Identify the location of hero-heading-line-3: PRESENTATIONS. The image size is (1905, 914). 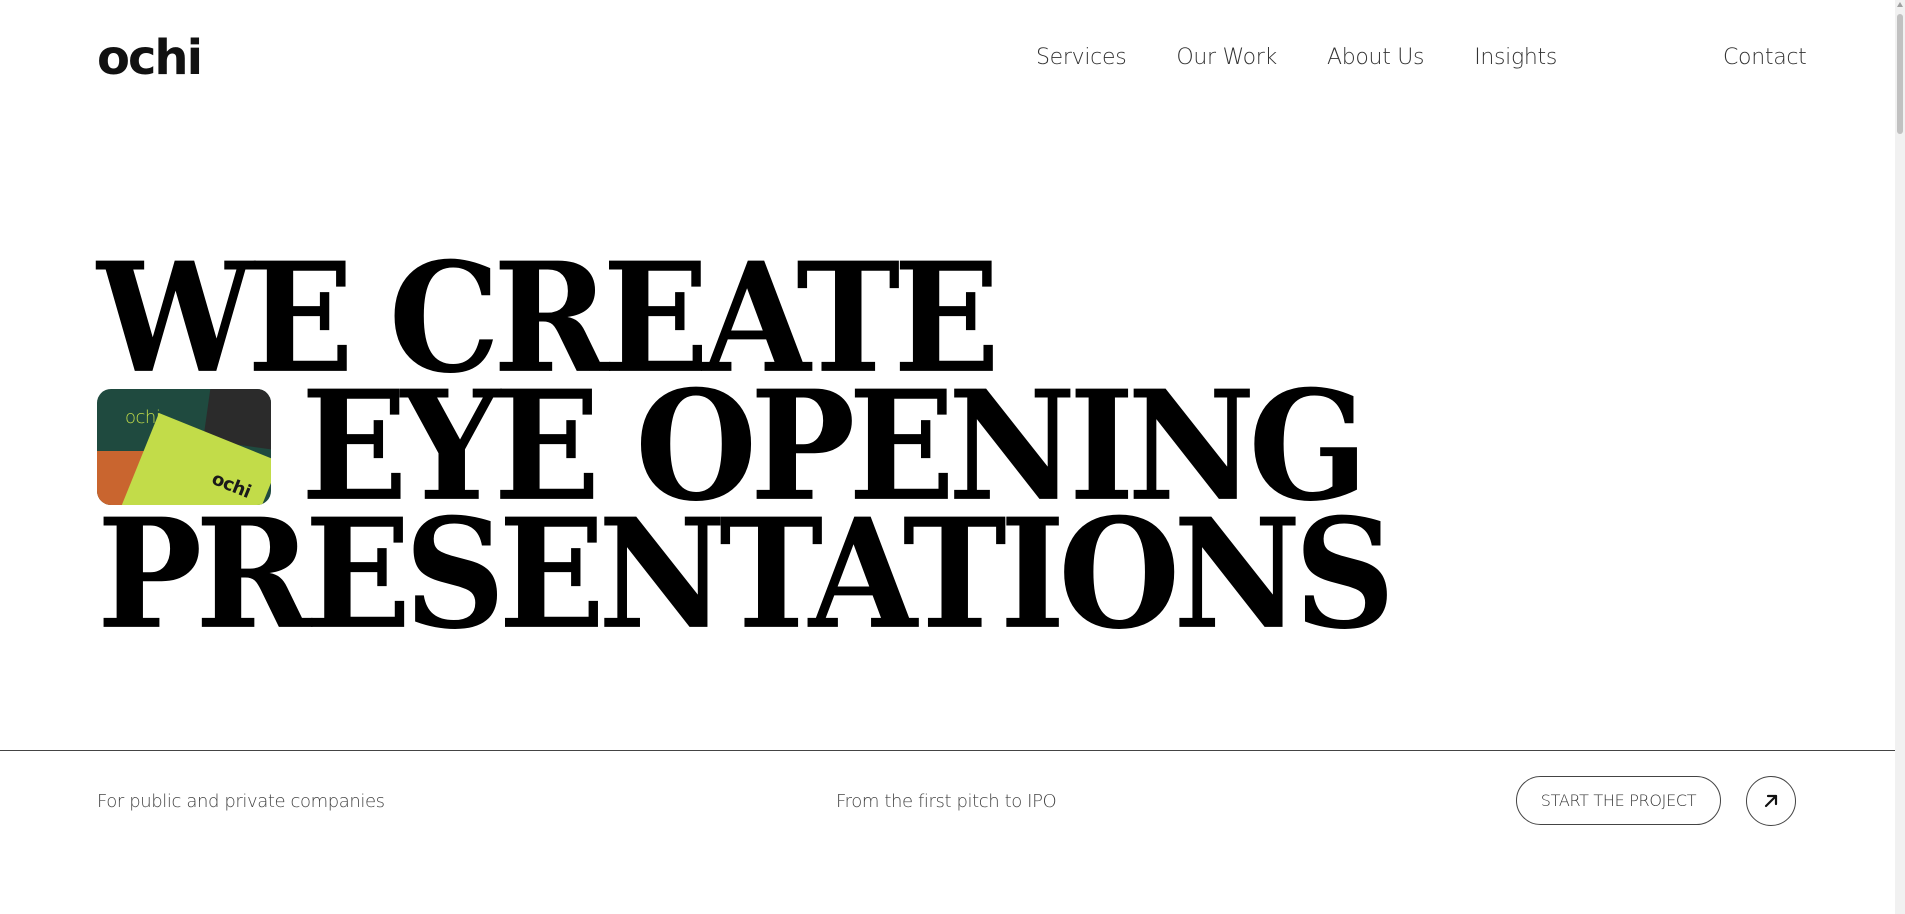
(746, 575).